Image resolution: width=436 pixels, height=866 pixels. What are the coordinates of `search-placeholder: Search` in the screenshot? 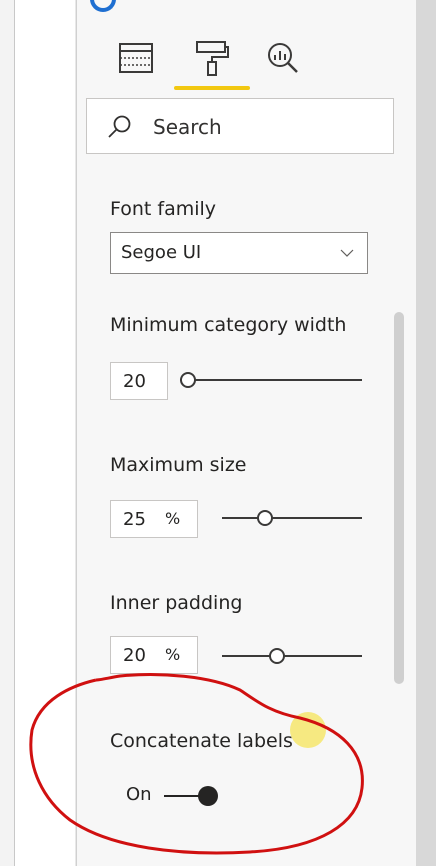 It's located at (187, 127).